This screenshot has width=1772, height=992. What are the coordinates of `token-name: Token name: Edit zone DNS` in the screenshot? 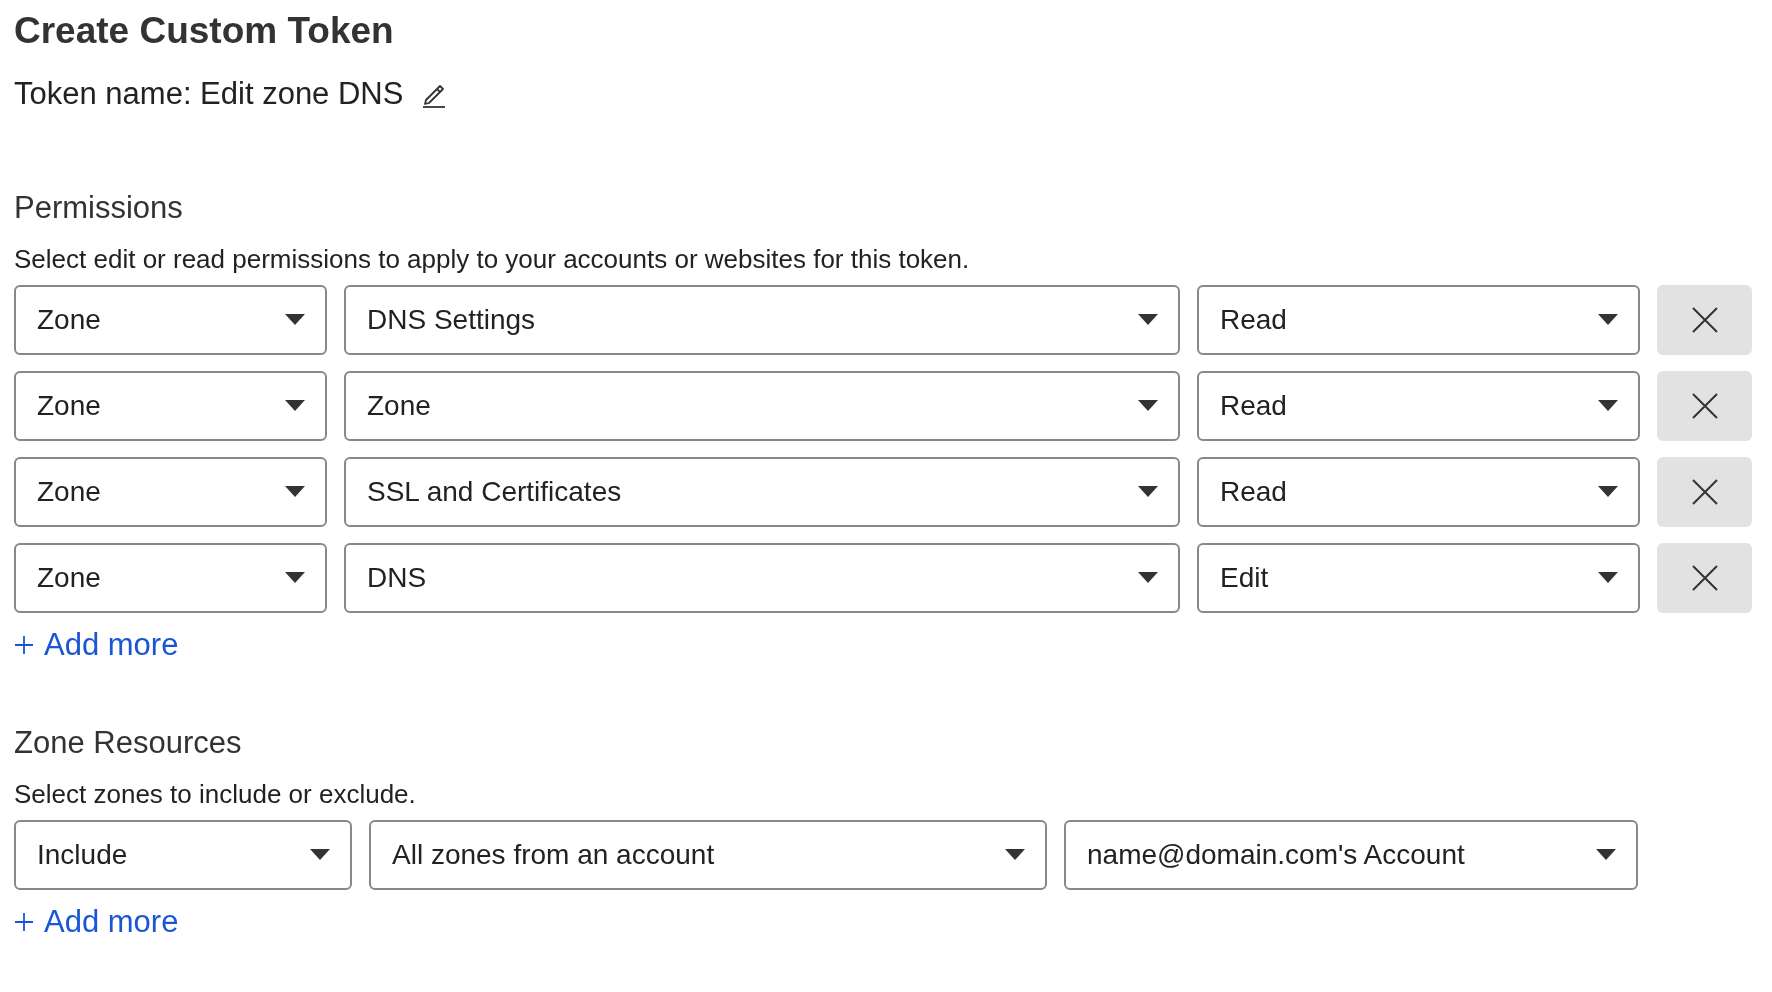 It's located at (209, 94).